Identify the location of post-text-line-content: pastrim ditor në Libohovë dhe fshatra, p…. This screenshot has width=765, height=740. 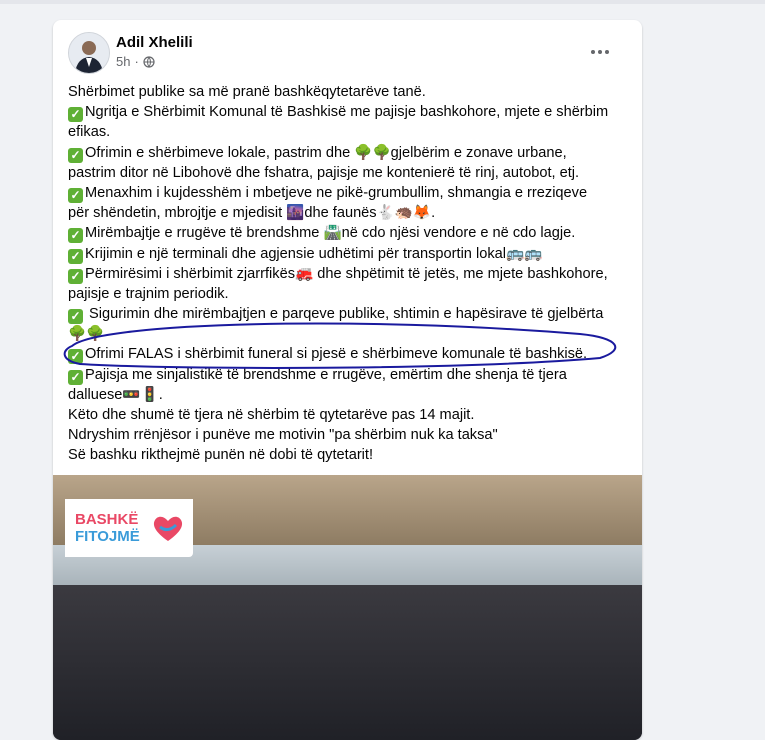
(324, 172).